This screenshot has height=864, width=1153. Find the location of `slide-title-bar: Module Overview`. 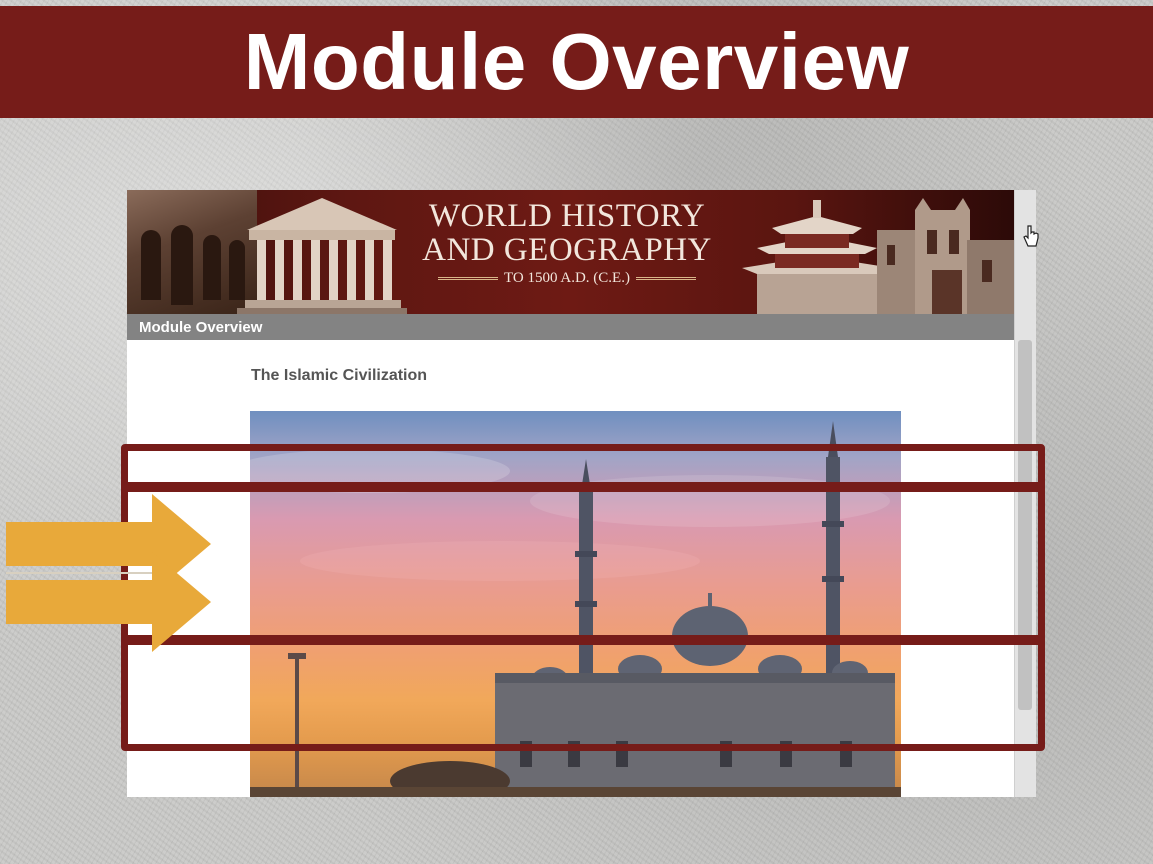

slide-title-bar: Module Overview is located at coordinates (576, 62).